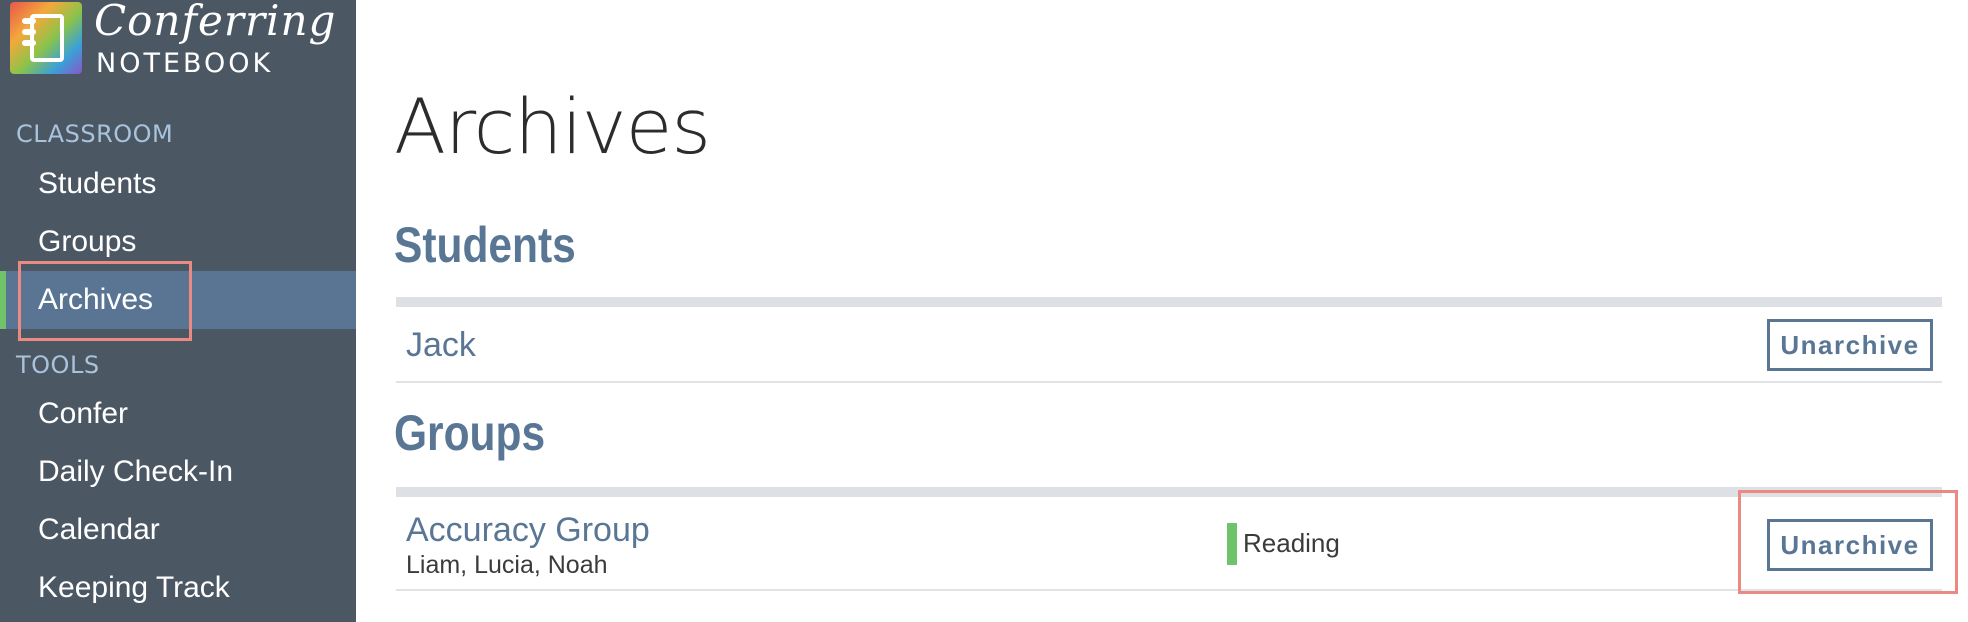 Image resolution: width=1968 pixels, height=622 pixels. What do you see at coordinates (178, 300) in the screenshot?
I see `sidebar-item-archives: Archives` at bounding box center [178, 300].